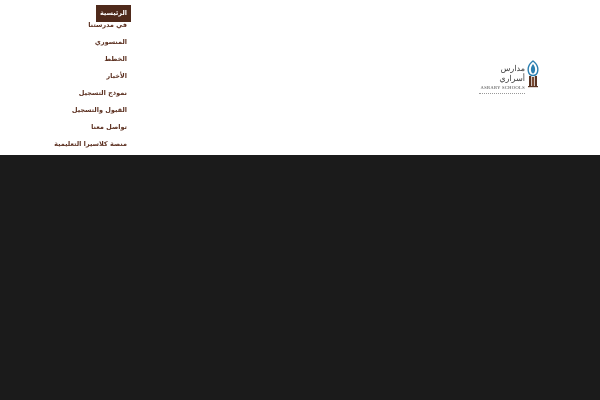 This screenshot has height=400, width=600. What do you see at coordinates (92, 11) in the screenshot?
I see `nav-item-home-wrap: الرئيسية` at bounding box center [92, 11].